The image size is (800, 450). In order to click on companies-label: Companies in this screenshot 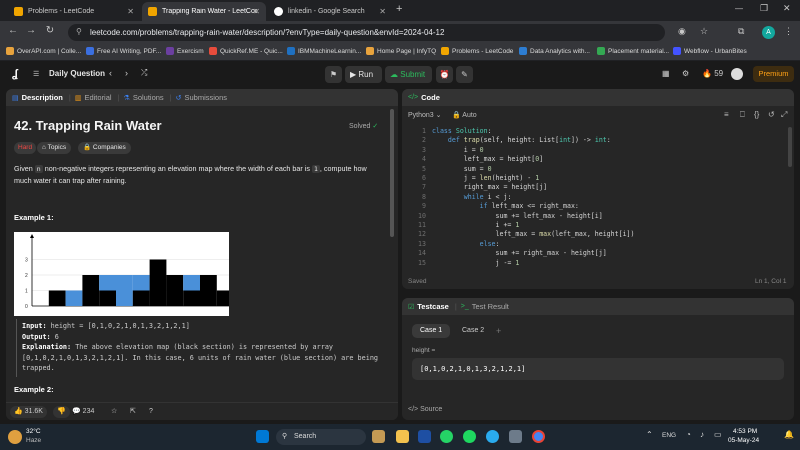, I will do `click(109, 147)`.